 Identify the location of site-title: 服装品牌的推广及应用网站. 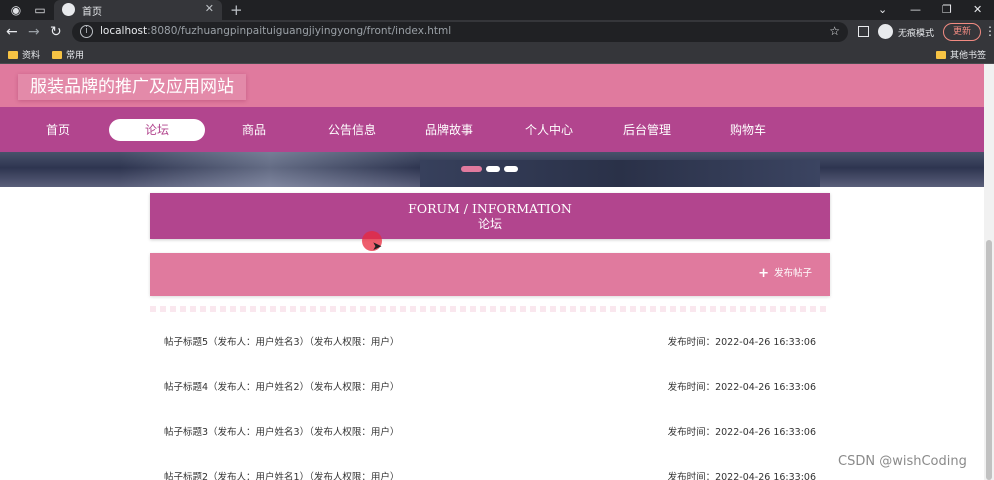
(132, 87).